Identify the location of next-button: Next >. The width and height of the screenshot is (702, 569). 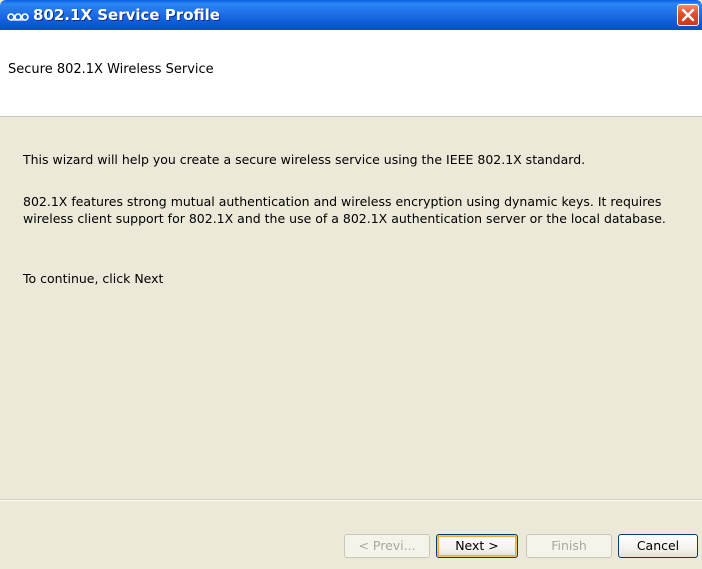
(477, 546).